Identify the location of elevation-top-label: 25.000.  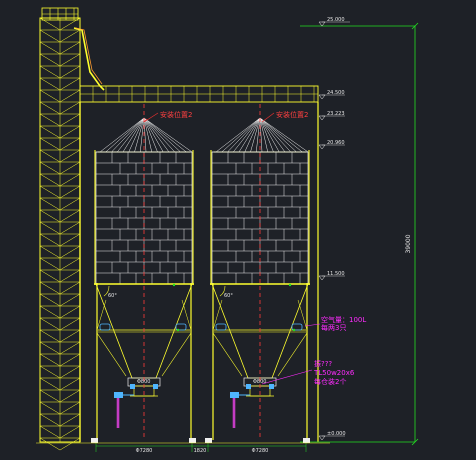
(336, 20).